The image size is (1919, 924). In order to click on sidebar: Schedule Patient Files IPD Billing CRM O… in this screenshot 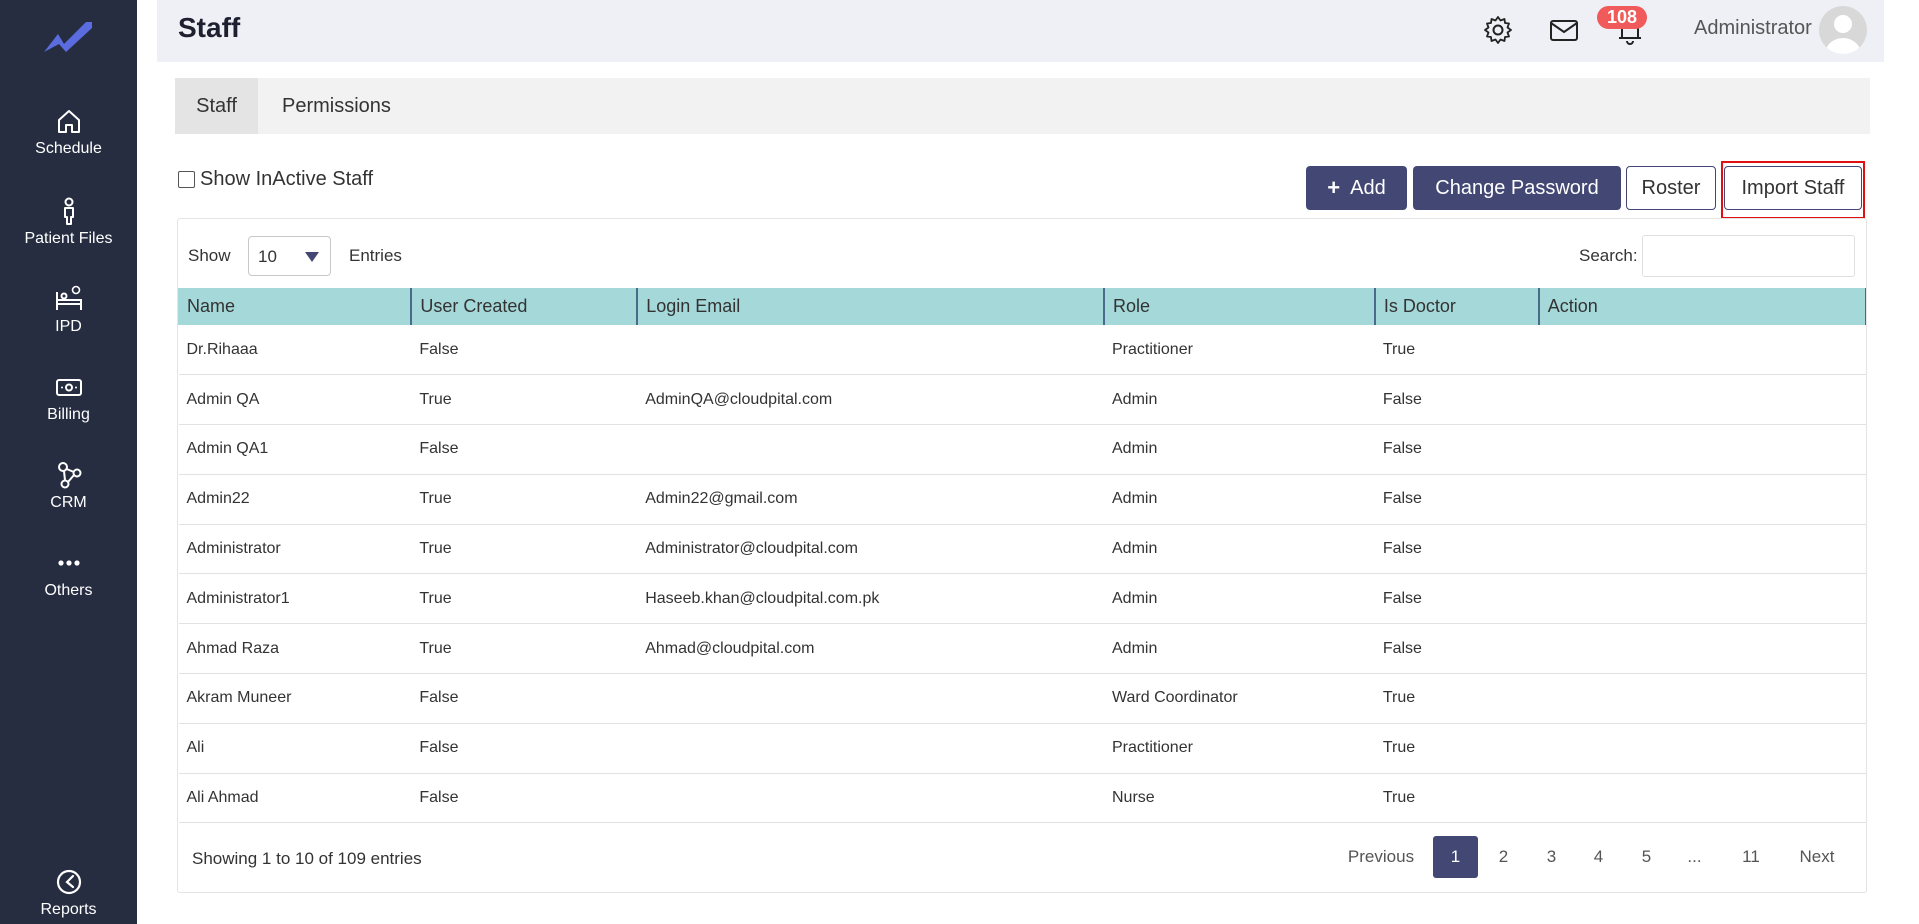, I will do `click(68, 462)`.